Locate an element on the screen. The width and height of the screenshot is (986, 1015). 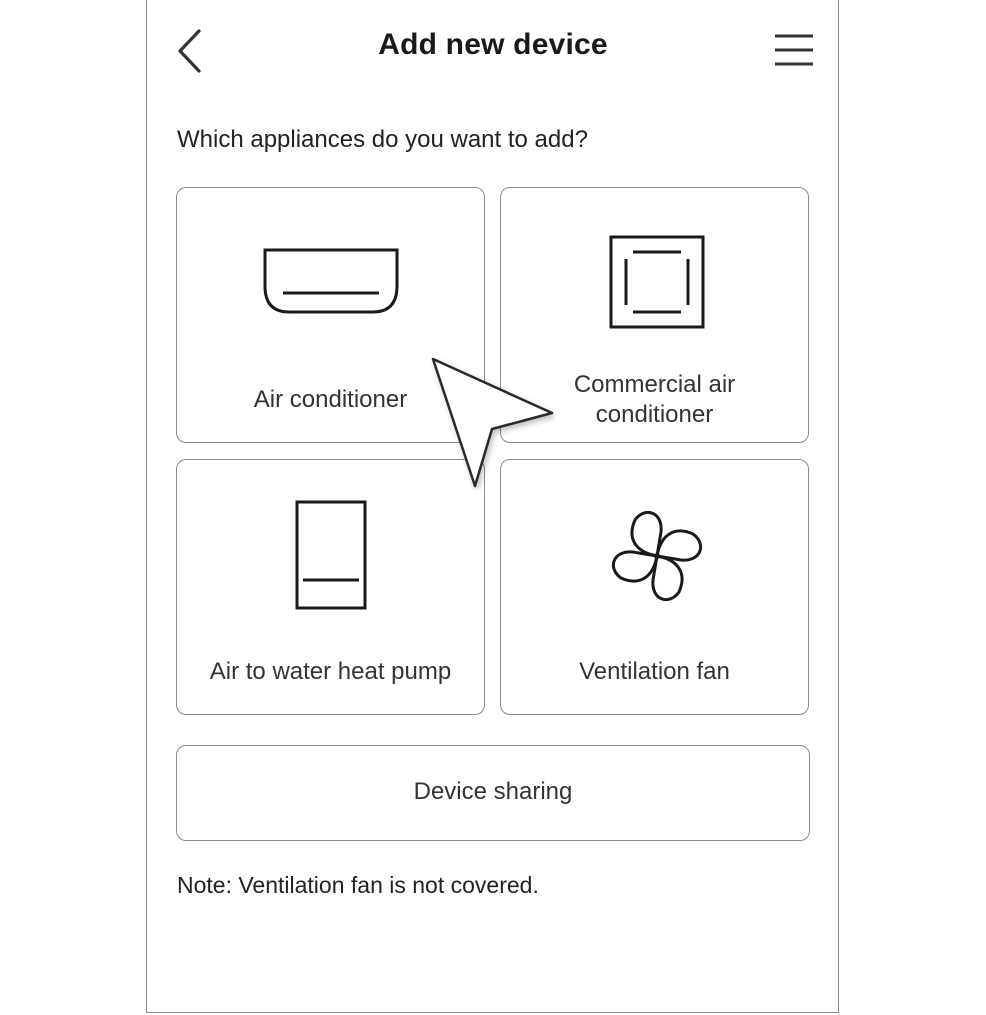
heat-pump-icon is located at coordinates (331, 555).